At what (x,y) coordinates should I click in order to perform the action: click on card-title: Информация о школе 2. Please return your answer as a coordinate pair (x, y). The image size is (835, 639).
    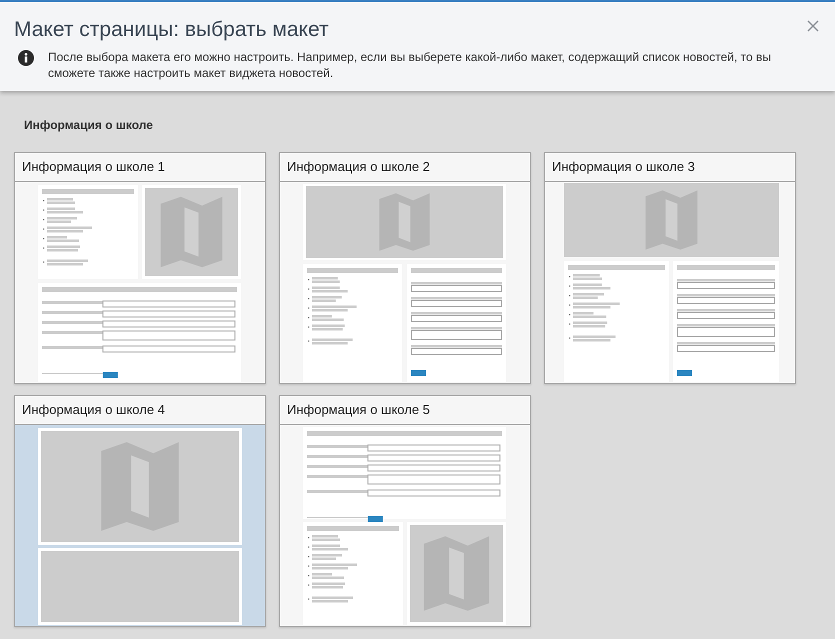
    Looking at the image, I should click on (405, 167).